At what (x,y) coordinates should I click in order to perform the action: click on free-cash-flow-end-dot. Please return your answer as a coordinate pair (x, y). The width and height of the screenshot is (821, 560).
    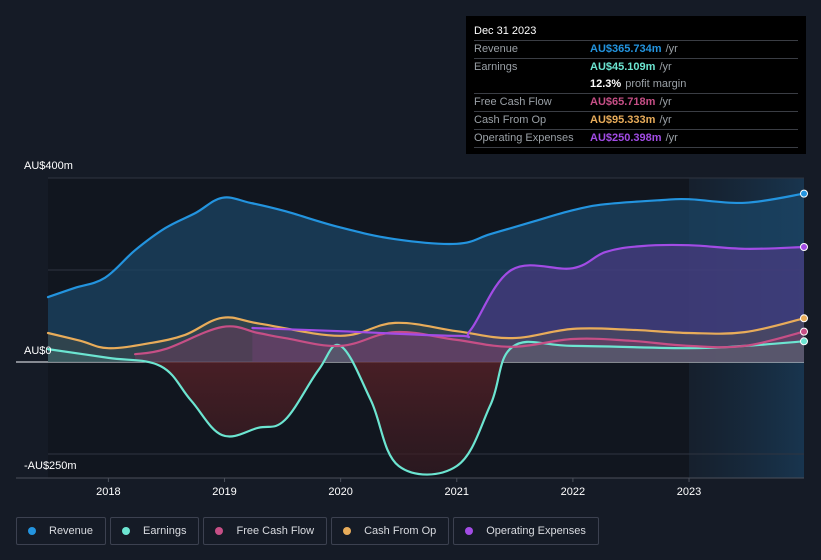
    Looking at the image, I should click on (804, 331).